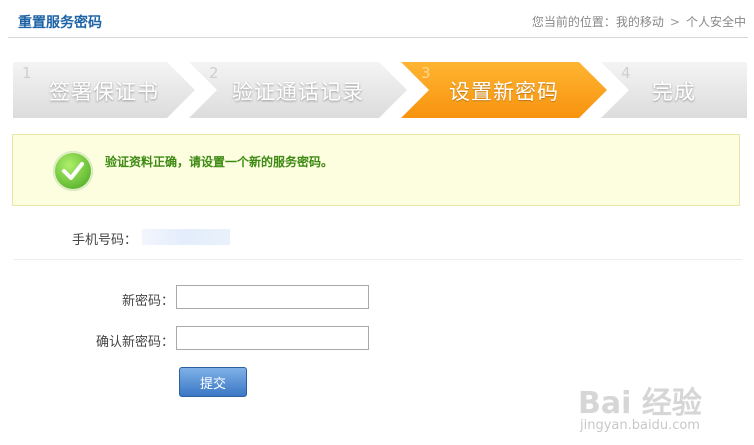  I want to click on phone-number-label: 手机号码：, so click(105, 240).